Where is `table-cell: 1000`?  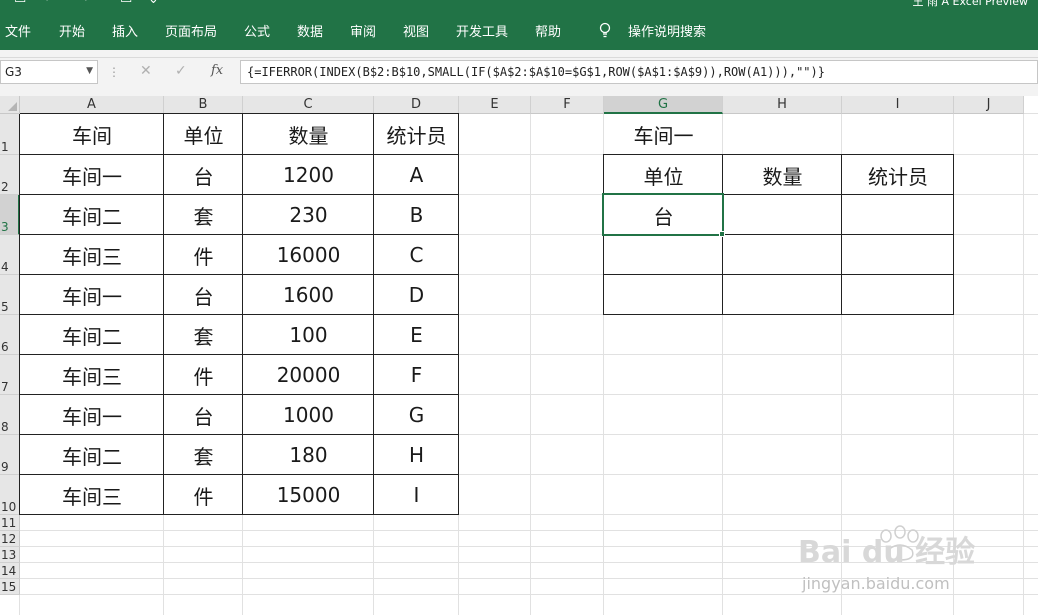 table-cell: 1000 is located at coordinates (308, 415).